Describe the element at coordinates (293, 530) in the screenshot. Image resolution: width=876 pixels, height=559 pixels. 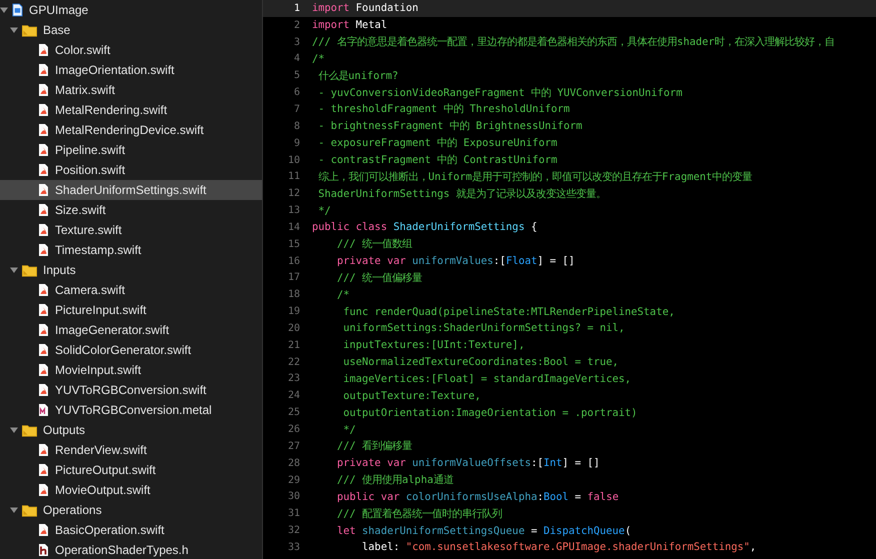
I see `line-number: 32` at that location.